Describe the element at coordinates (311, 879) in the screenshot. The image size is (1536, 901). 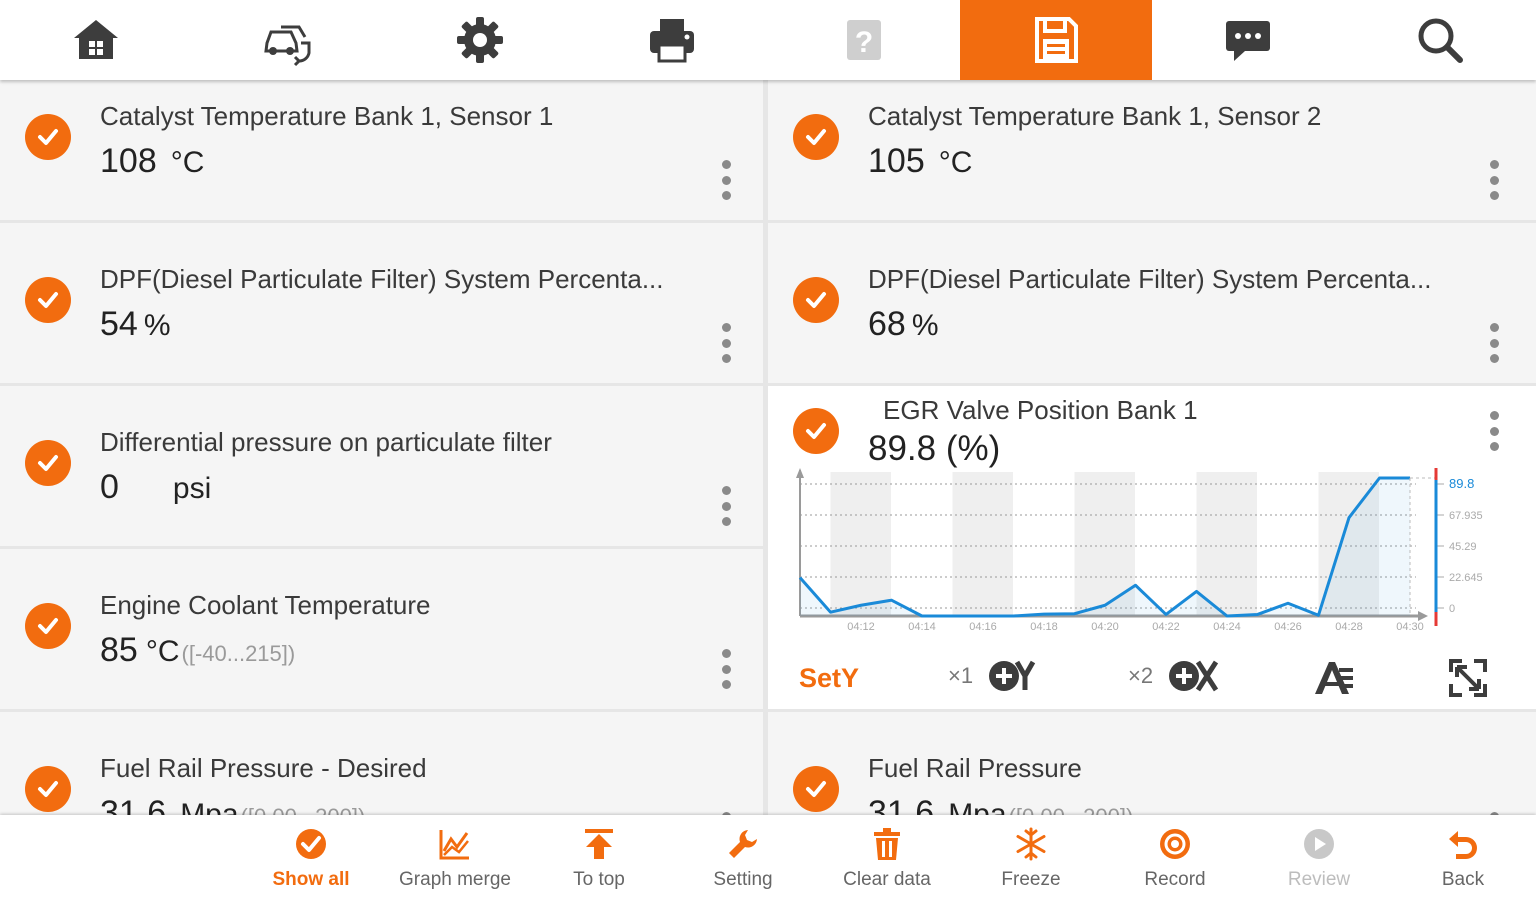
I see `show-all-label: Show all` at that location.